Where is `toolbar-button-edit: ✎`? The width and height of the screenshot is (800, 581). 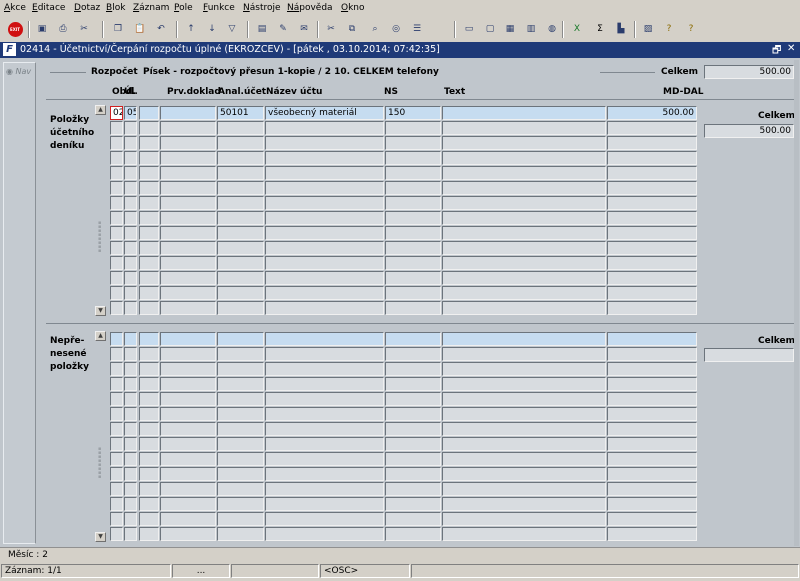
toolbar-button-edit: ✎ is located at coordinates (283, 29).